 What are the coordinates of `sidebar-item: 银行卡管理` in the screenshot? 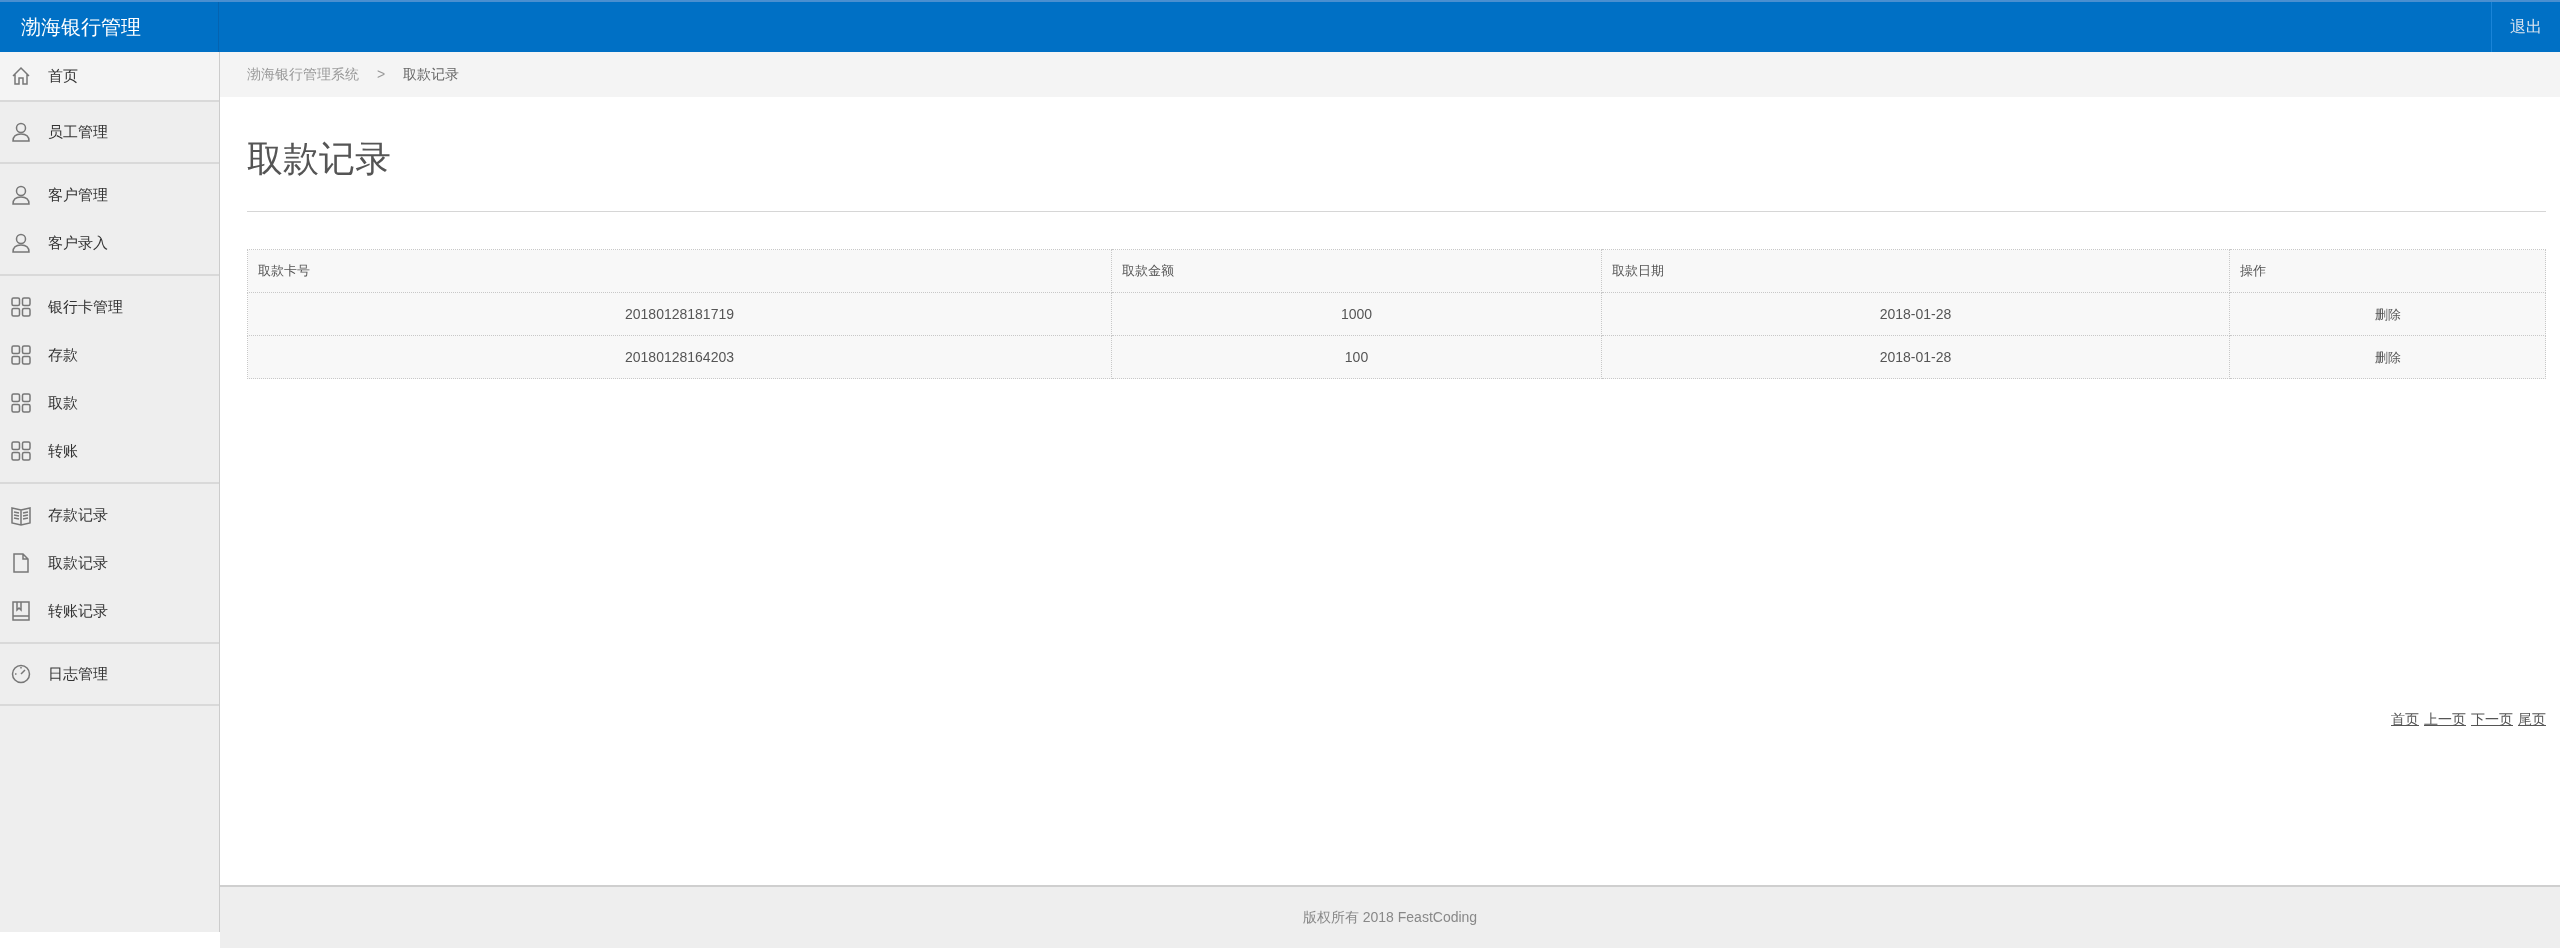 It's located at (109, 307).